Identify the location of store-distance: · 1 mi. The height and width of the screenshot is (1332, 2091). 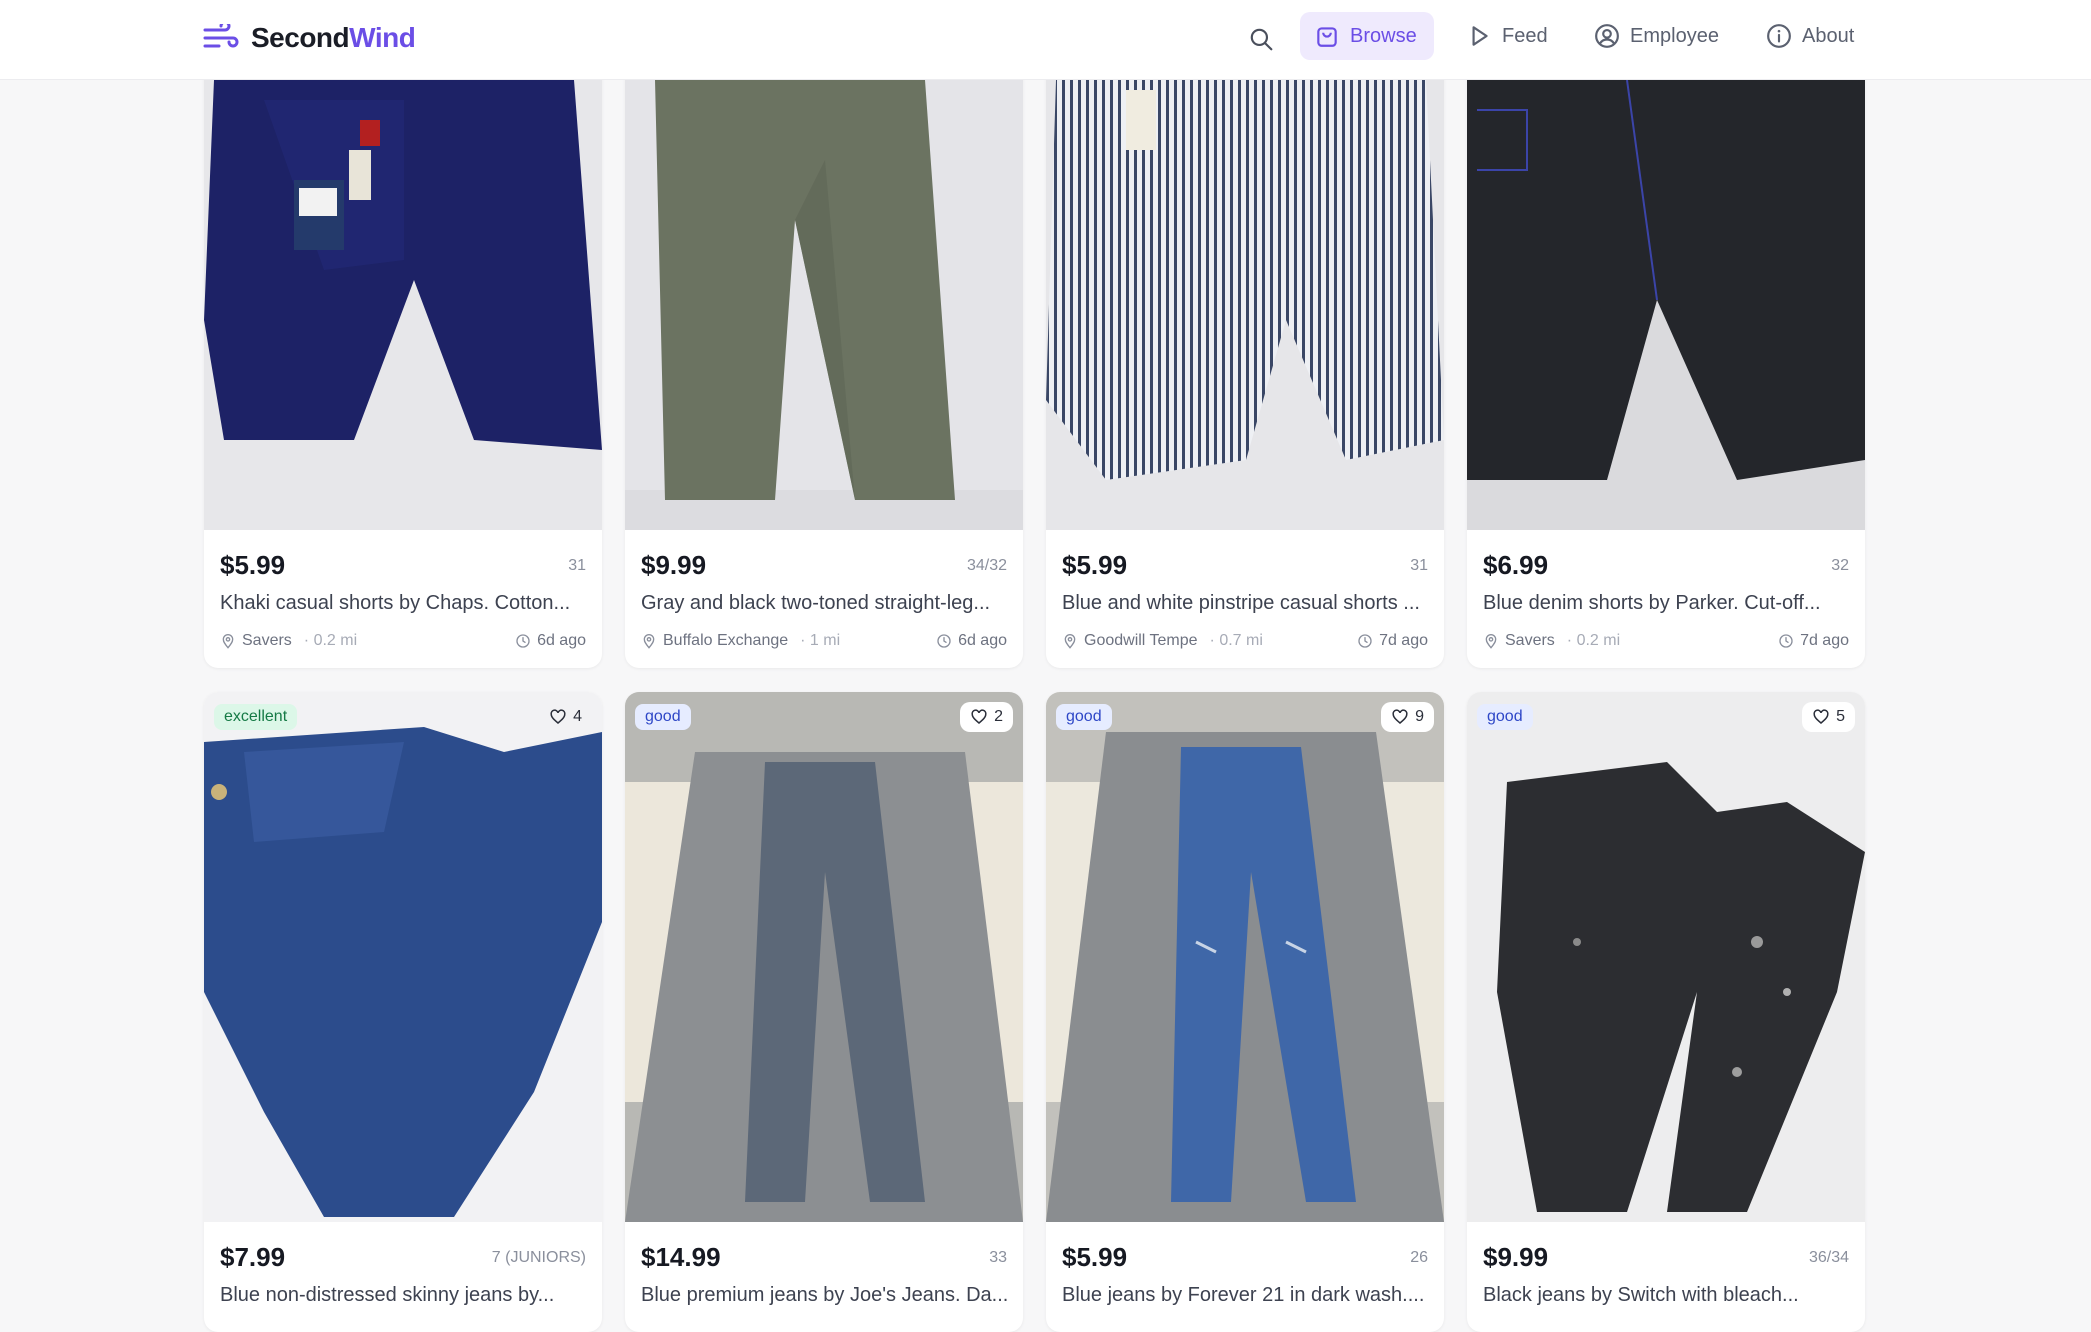
(820, 640).